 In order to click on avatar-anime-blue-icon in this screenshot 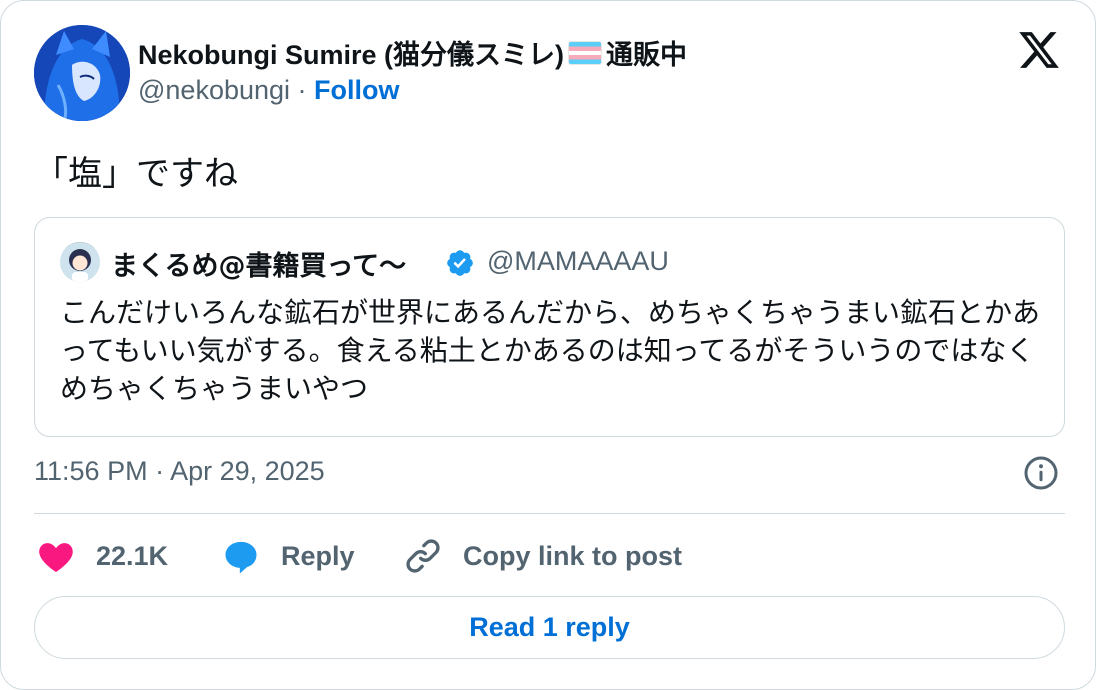, I will do `click(82, 73)`.